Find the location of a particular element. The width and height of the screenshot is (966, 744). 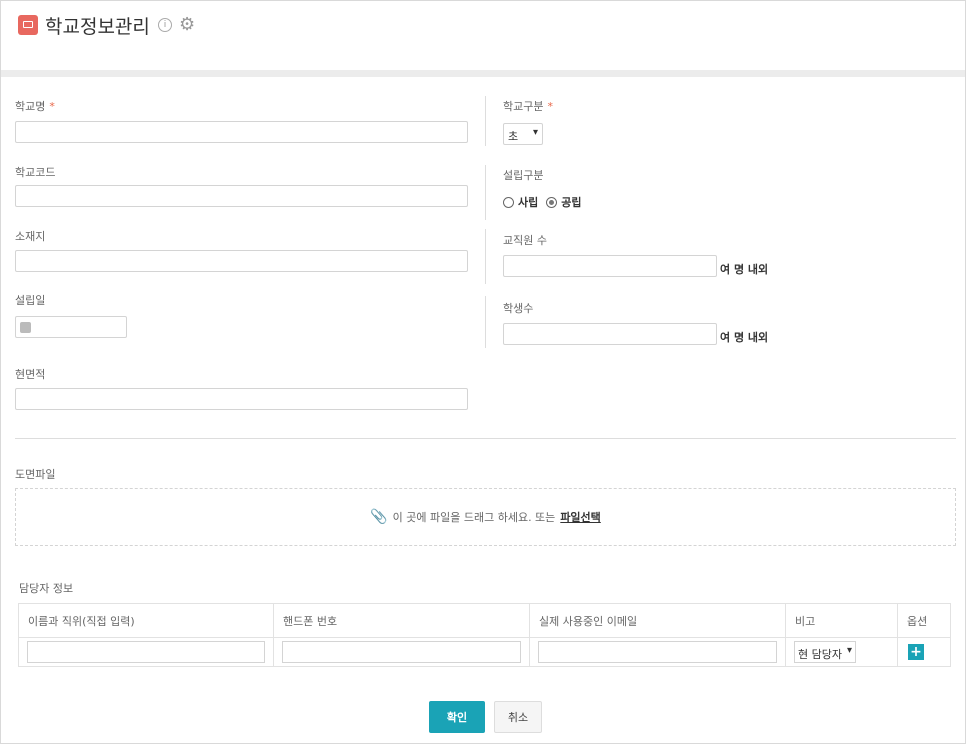

gear-icon: ⚙ is located at coordinates (187, 24).